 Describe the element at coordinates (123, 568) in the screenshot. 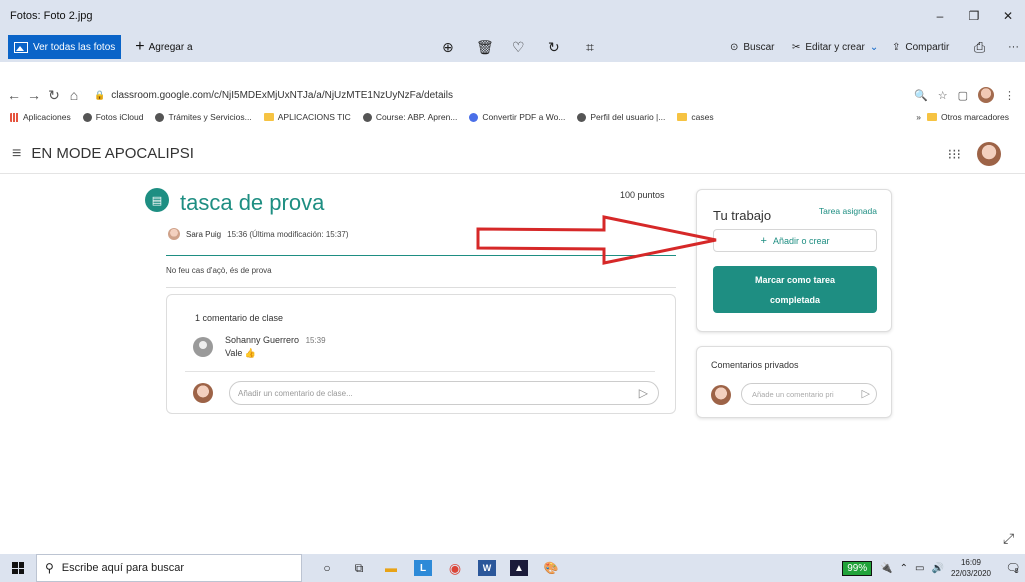

I see `taskbar-search-placeholder: Escribe aquí para buscar` at that location.